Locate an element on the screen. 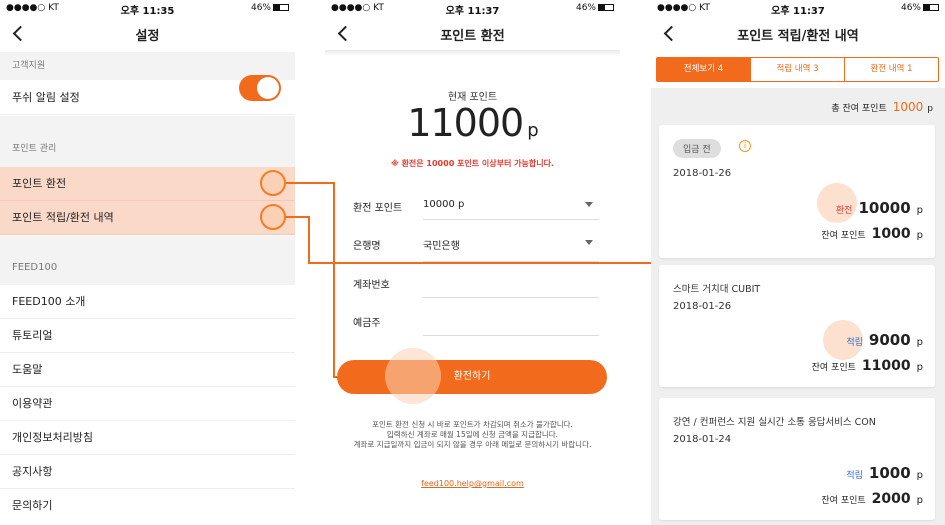 This screenshot has width=945, height=525. section-header-points: 포인트 관리 is located at coordinates (147, 141).